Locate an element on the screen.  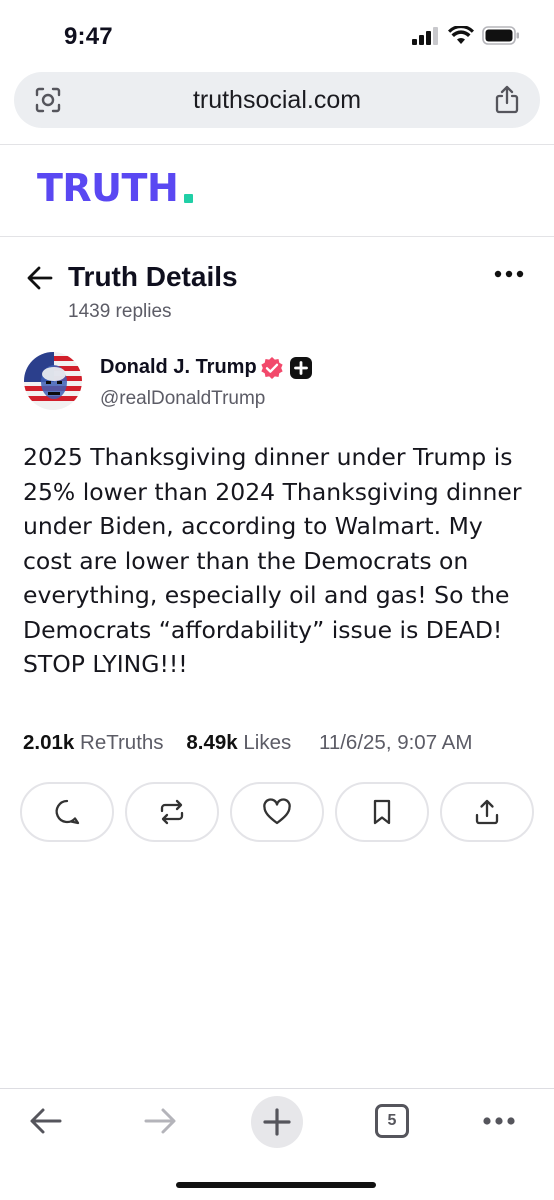
back-icon is located at coordinates (46, 1121).